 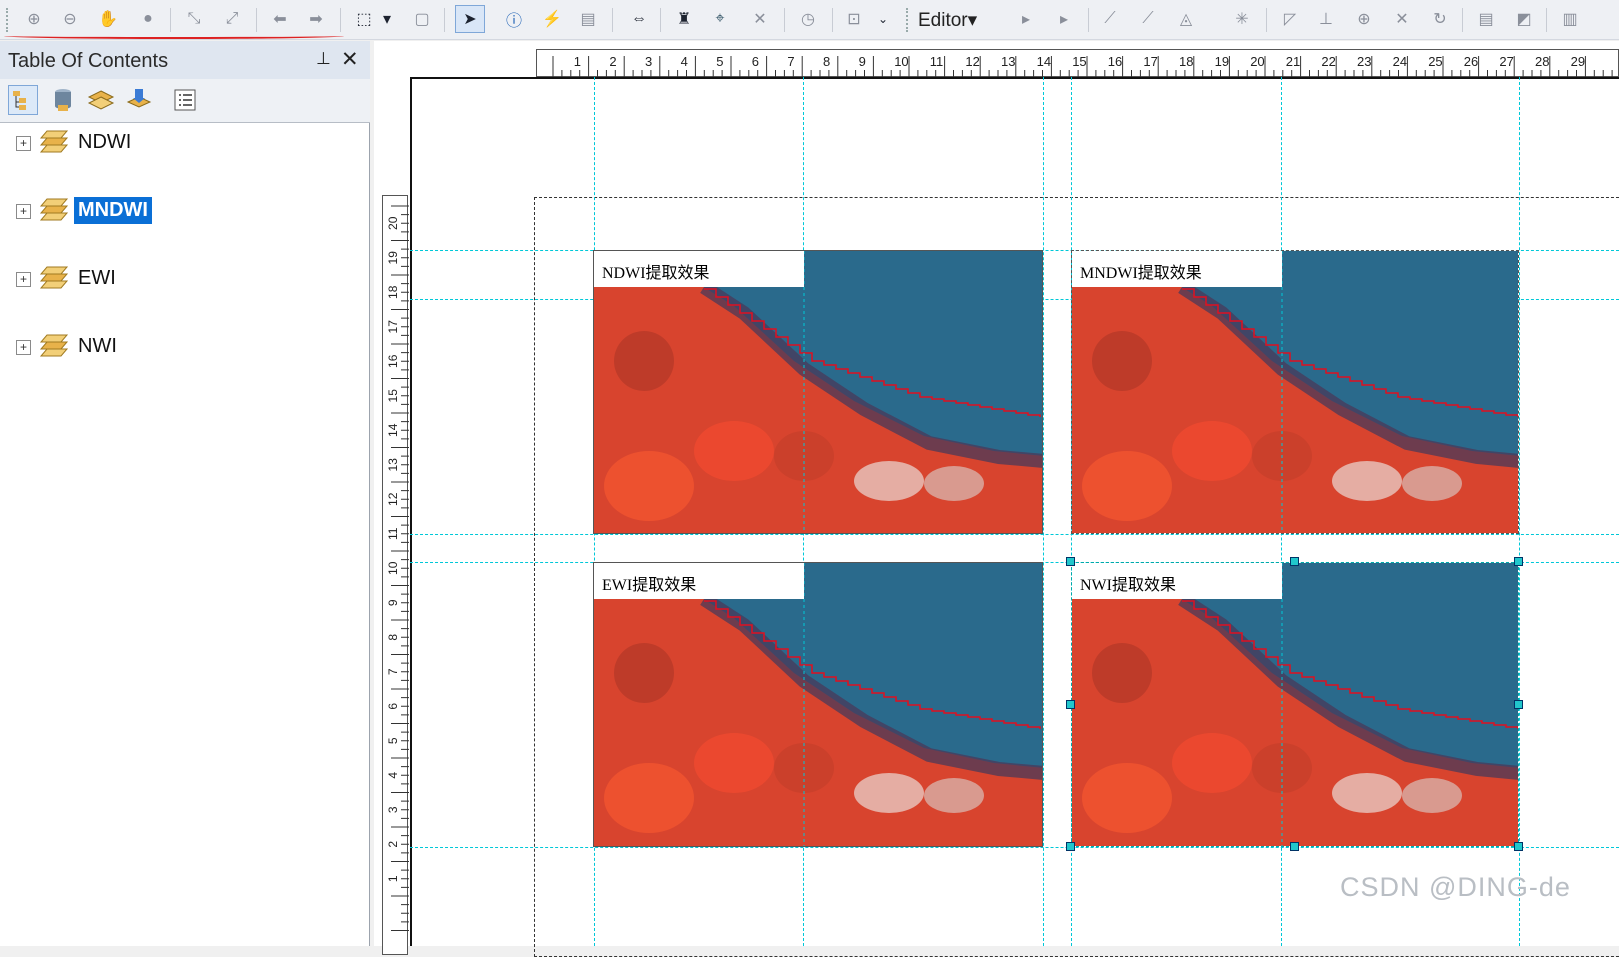 I want to click on straight-segment-icon: ⟋, so click(x=1110, y=19).